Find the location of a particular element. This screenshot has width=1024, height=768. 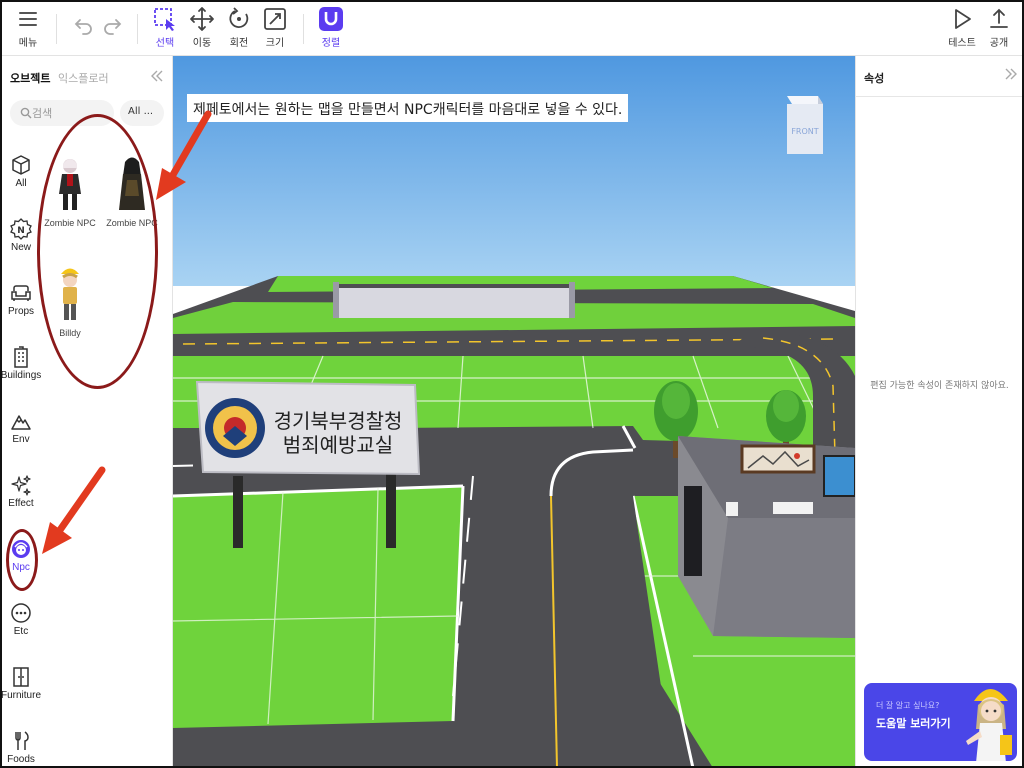

new-badge-icon: N is located at coordinates (21, 229).